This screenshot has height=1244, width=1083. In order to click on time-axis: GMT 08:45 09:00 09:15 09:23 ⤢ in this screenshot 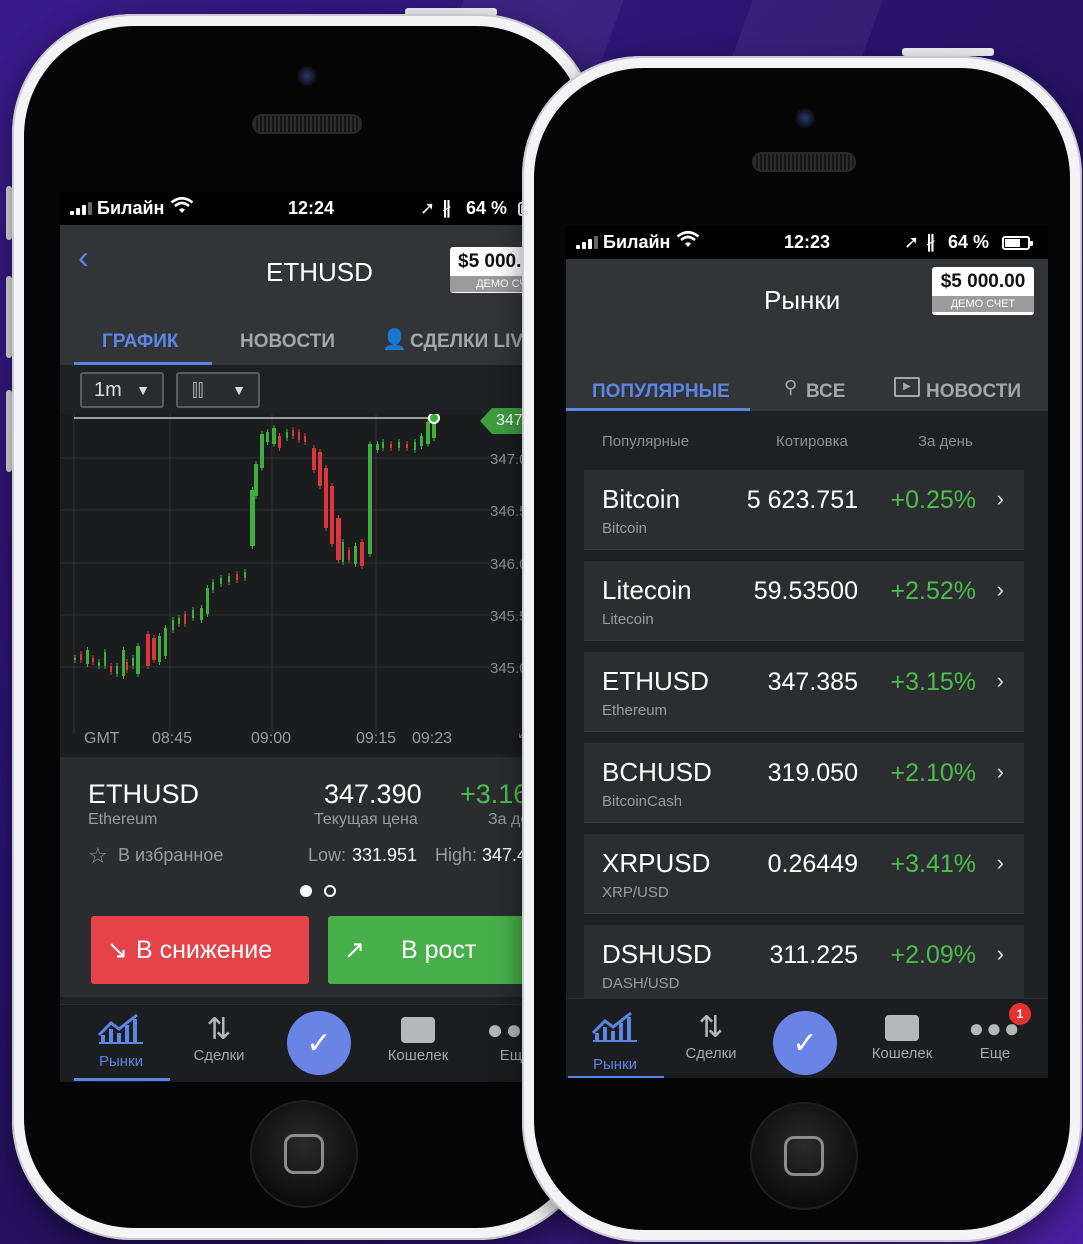, I will do `click(297, 739)`.